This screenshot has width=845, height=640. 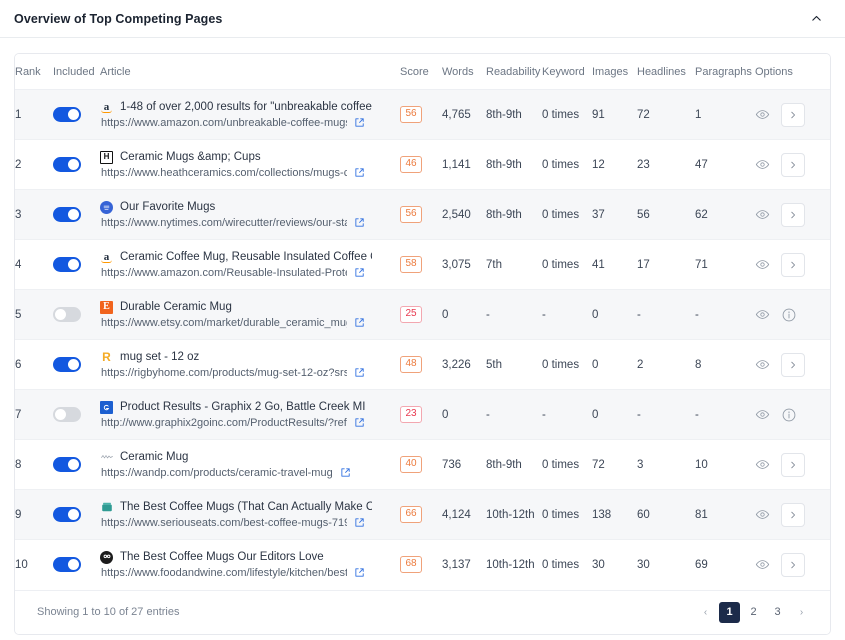 I want to click on seriouseats-favicon, so click(x=106, y=507).